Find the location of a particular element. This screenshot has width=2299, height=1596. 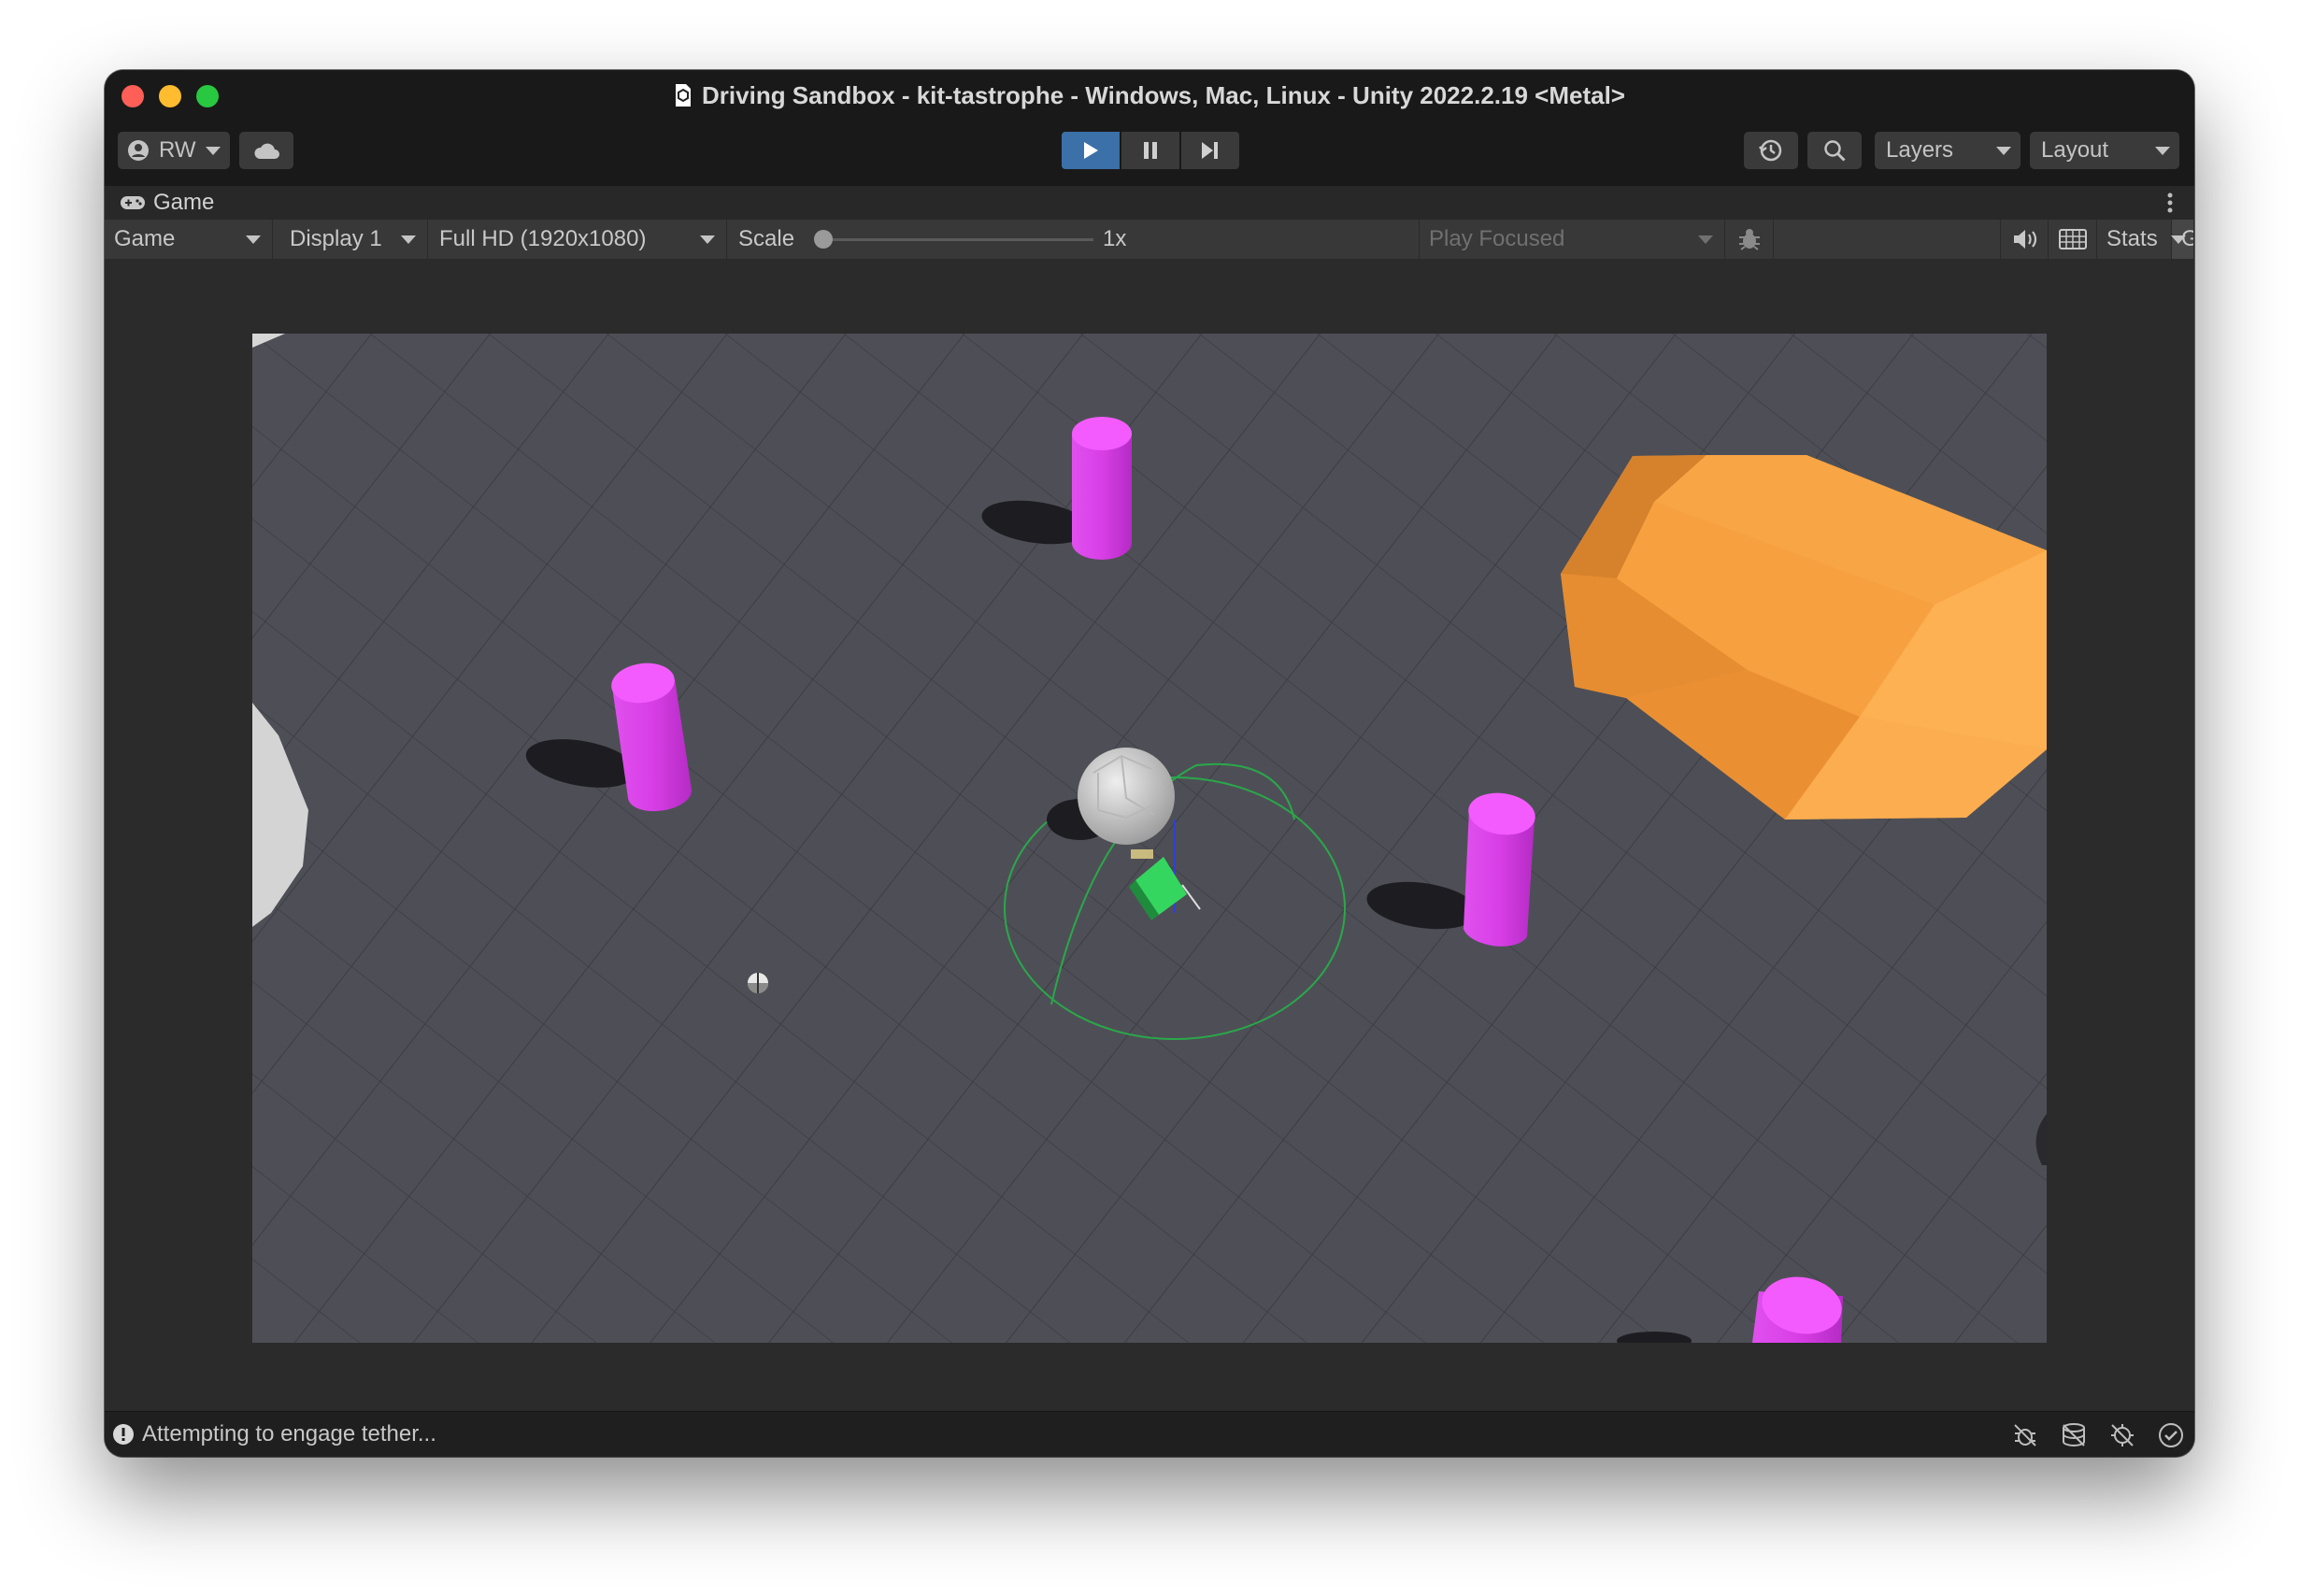

scale-label: Scale is located at coordinates (766, 238).